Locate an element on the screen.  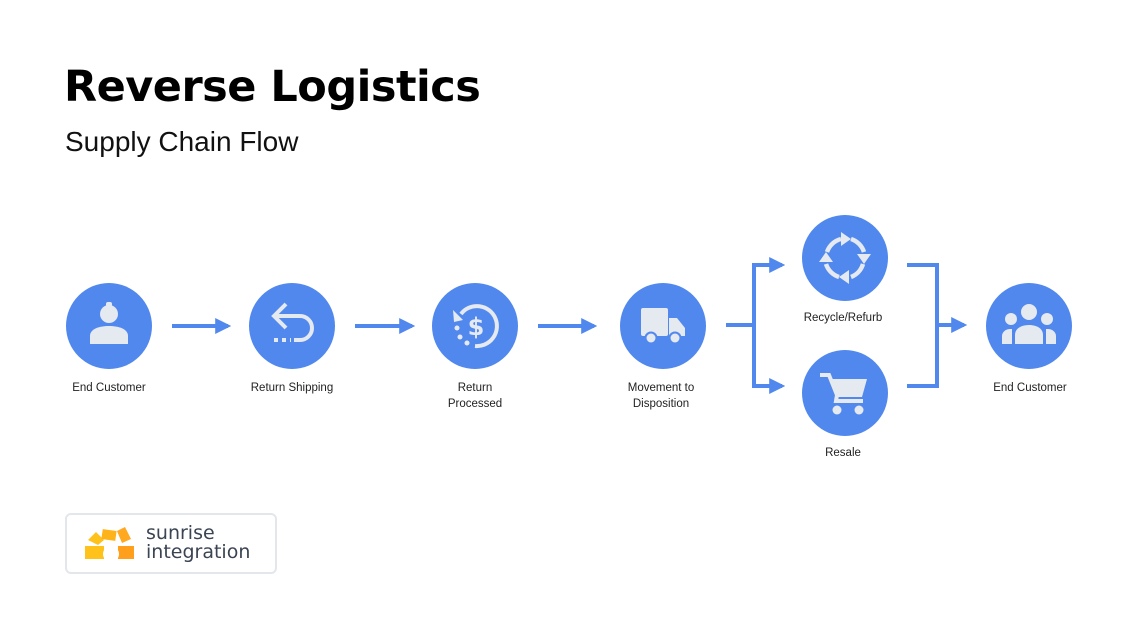
label-line: Resale is located at coordinates (843, 453).